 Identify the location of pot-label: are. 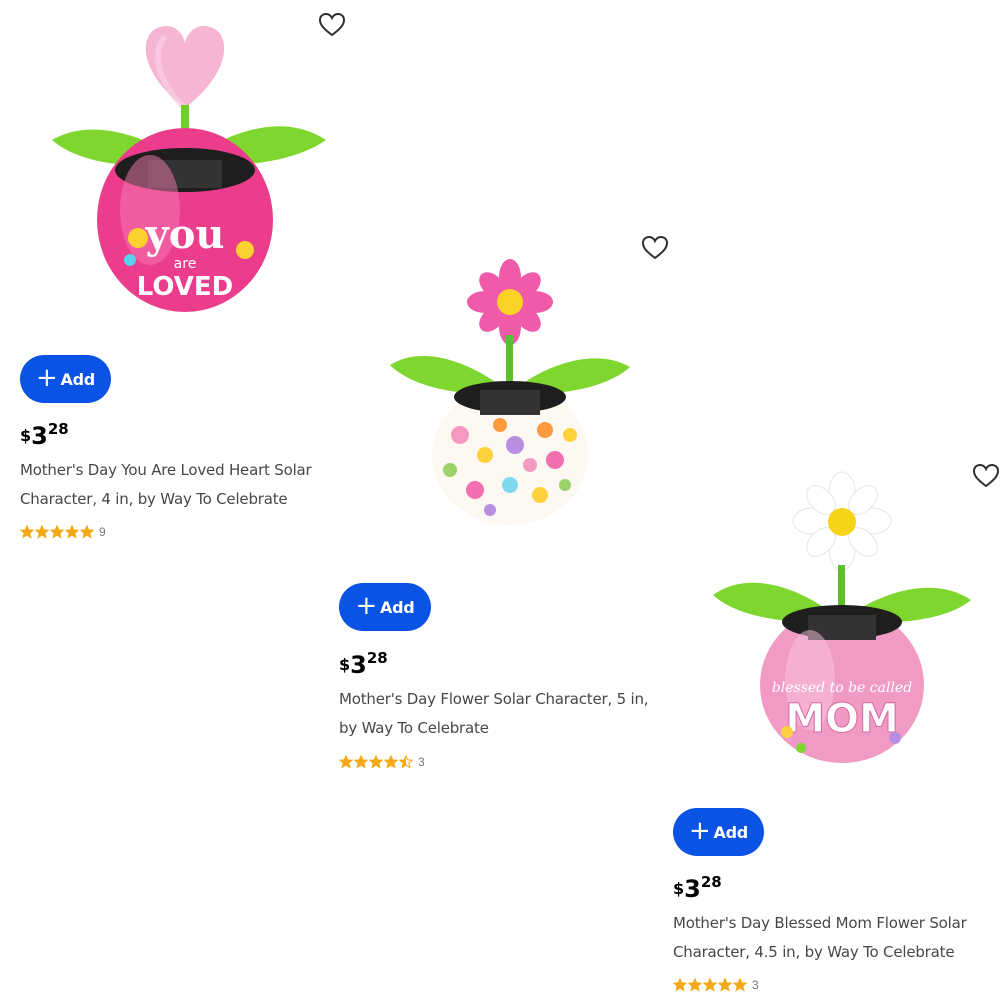
(185, 264).